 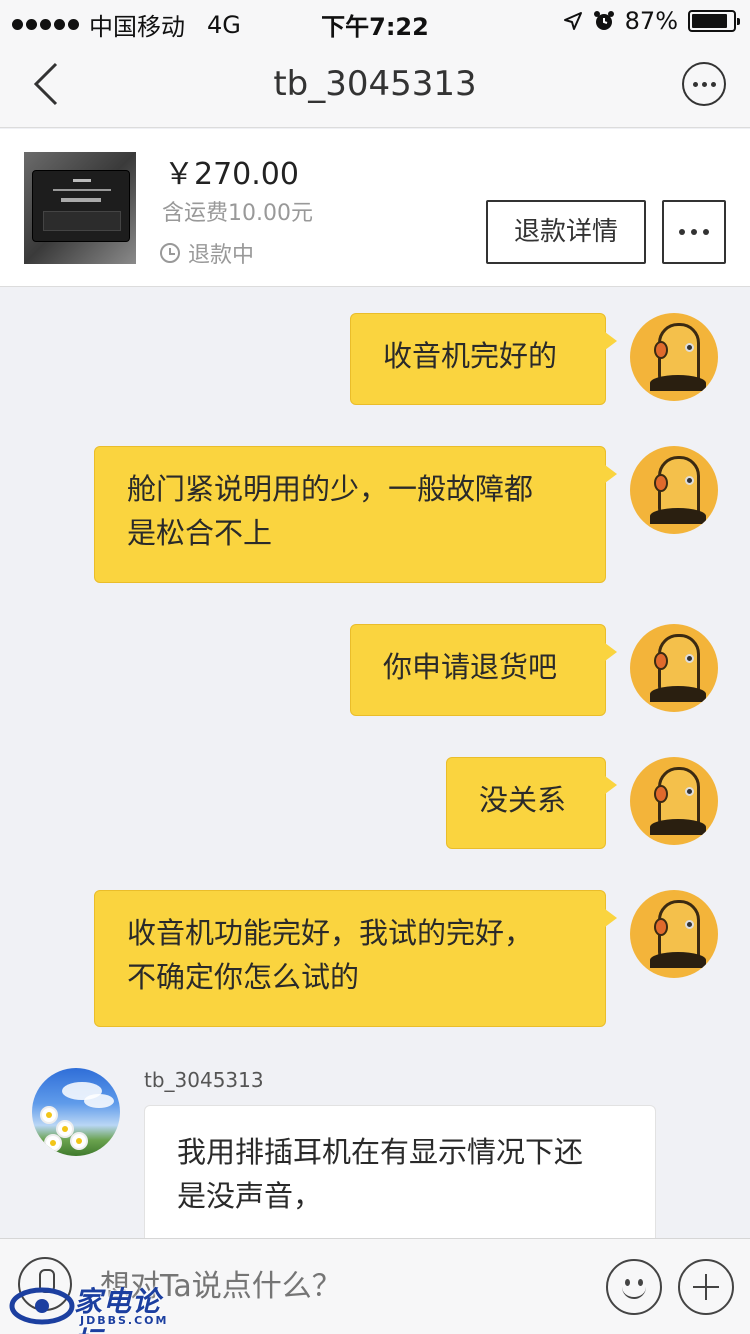 What do you see at coordinates (200, 533) in the screenshot?
I see `message-text-line: 是松合不上` at bounding box center [200, 533].